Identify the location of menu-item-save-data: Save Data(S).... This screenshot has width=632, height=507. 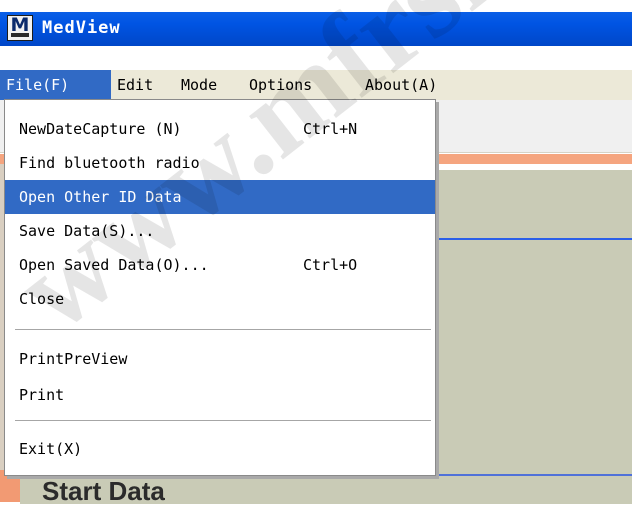
(220, 231).